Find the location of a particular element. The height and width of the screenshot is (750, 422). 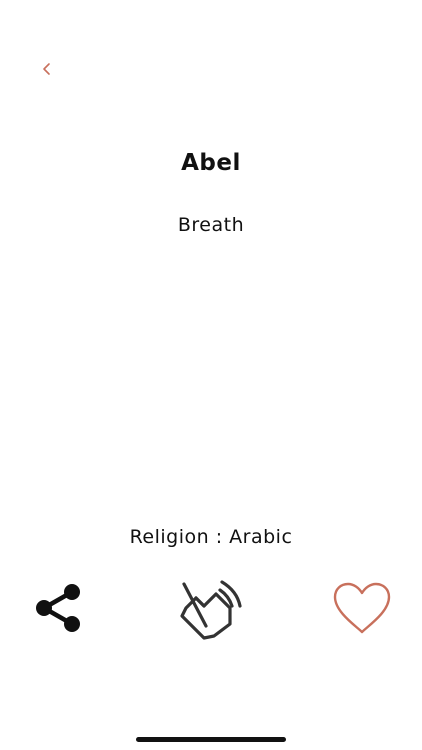

religion-label: Religion : Arabic is located at coordinates (211, 537).